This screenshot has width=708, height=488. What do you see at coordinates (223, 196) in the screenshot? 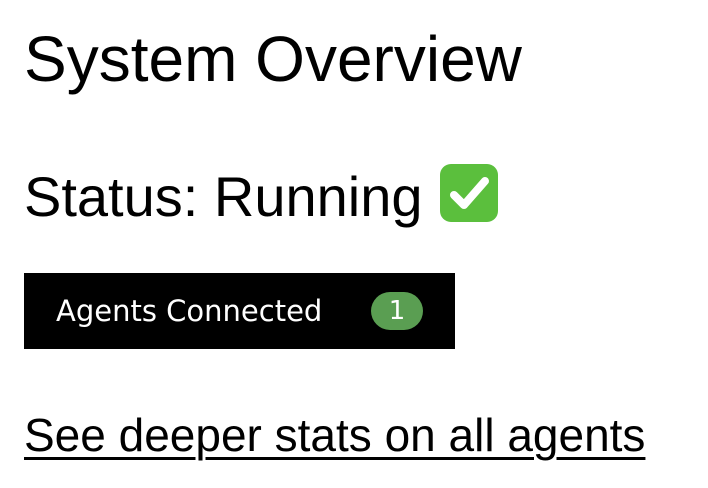
I see `status-text: Status: Running` at bounding box center [223, 196].